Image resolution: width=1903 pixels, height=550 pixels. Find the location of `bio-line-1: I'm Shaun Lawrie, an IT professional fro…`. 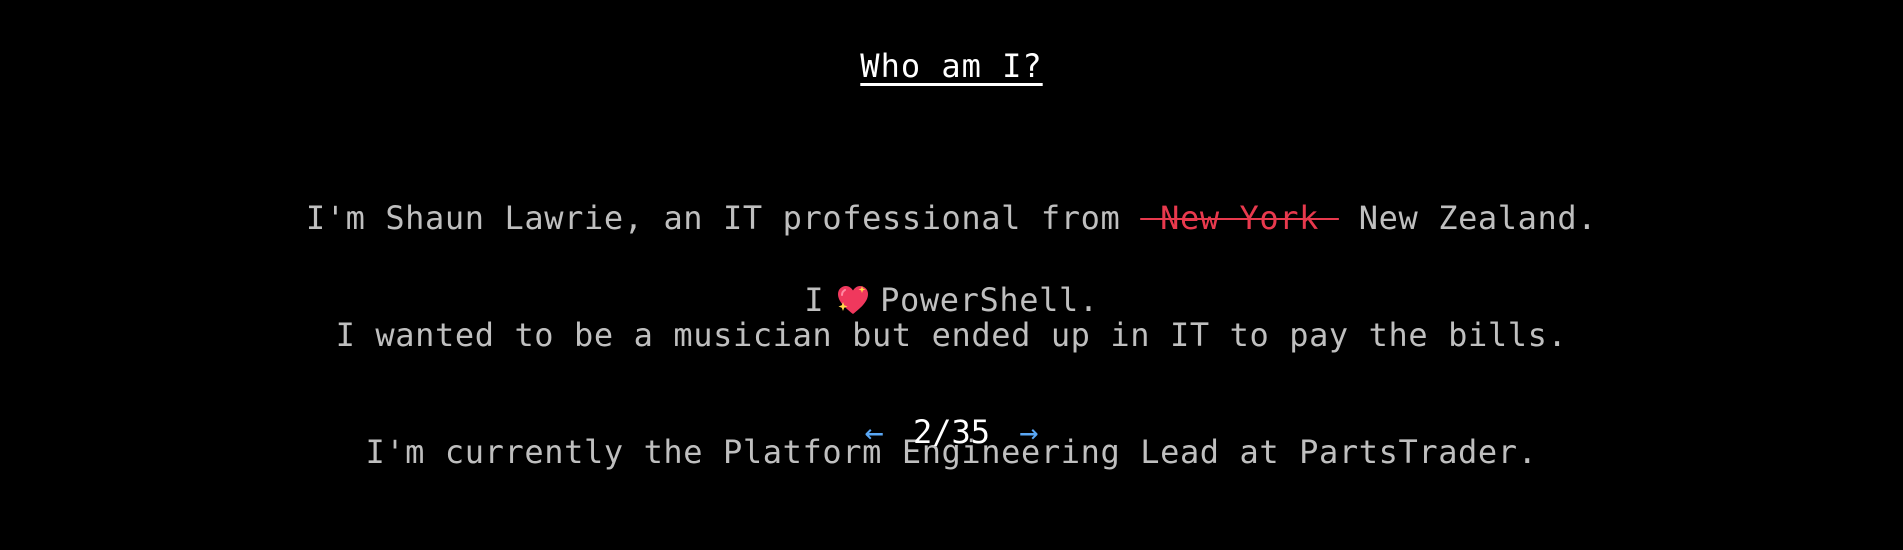

bio-line-1: I'm Shaun Lawrie, an IT professional fro… is located at coordinates (951, 218).